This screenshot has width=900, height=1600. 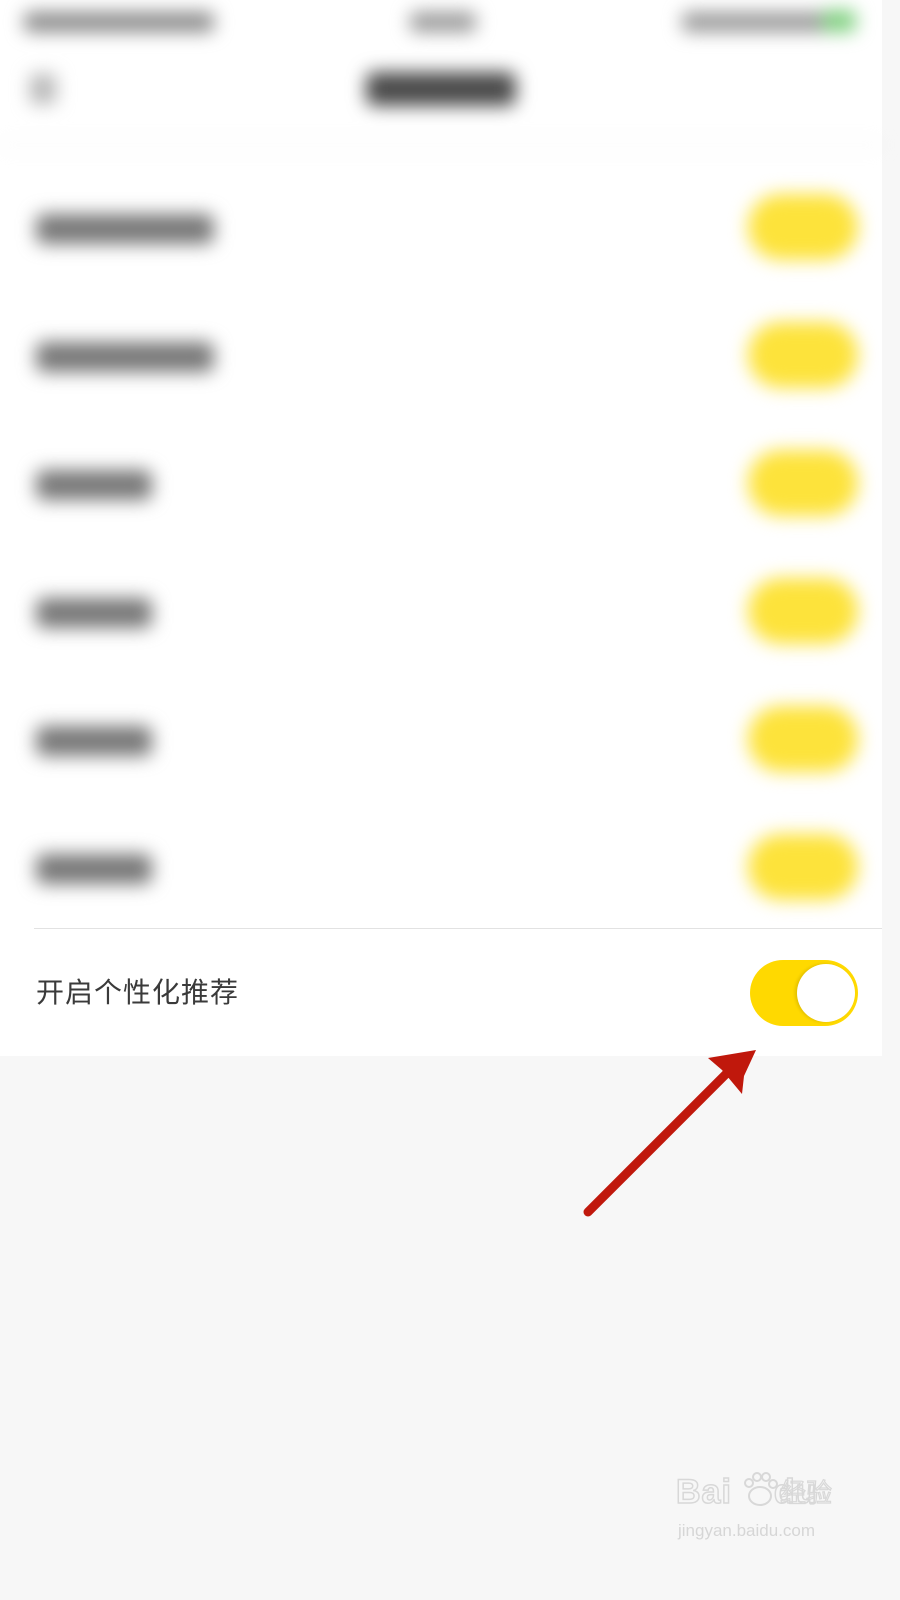 I want to click on battery-icon, so click(x=839, y=21).